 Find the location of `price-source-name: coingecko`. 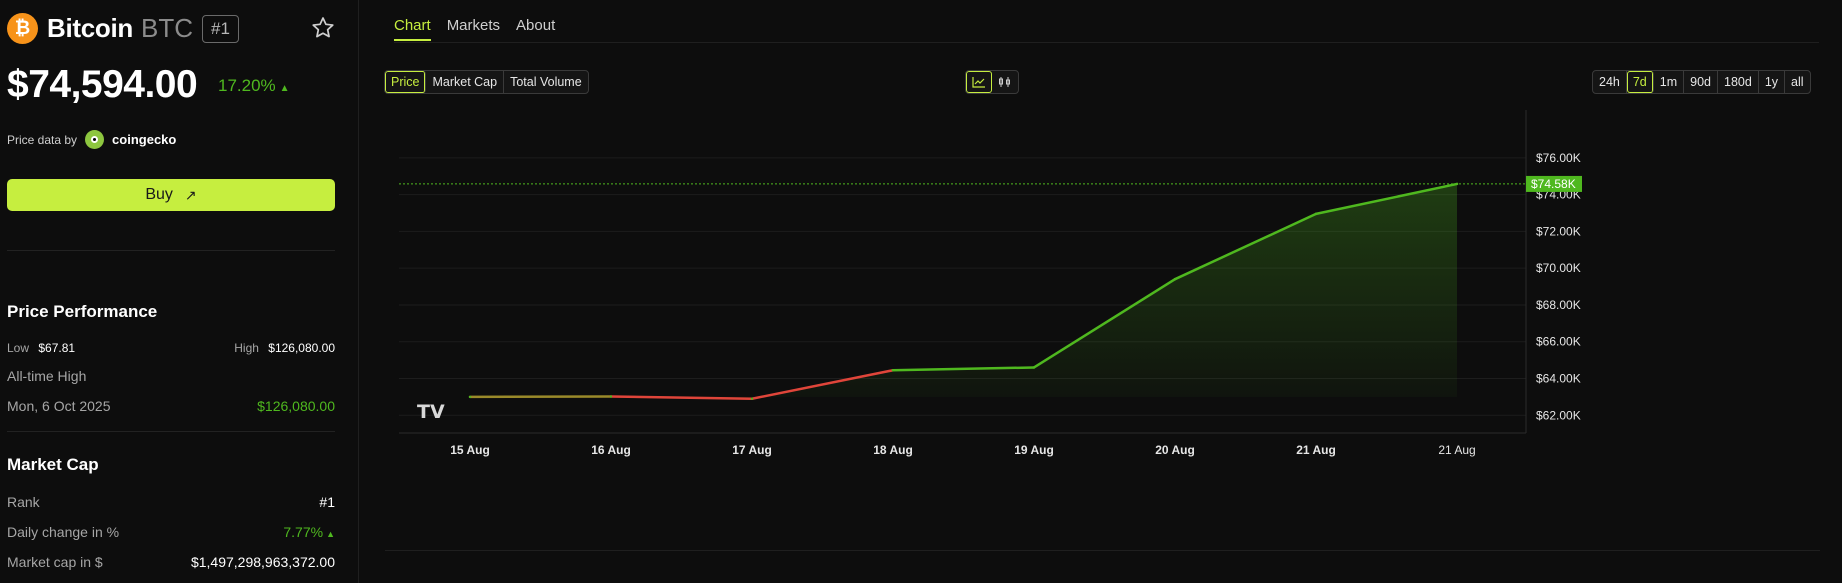

price-source-name: coingecko is located at coordinates (144, 139).